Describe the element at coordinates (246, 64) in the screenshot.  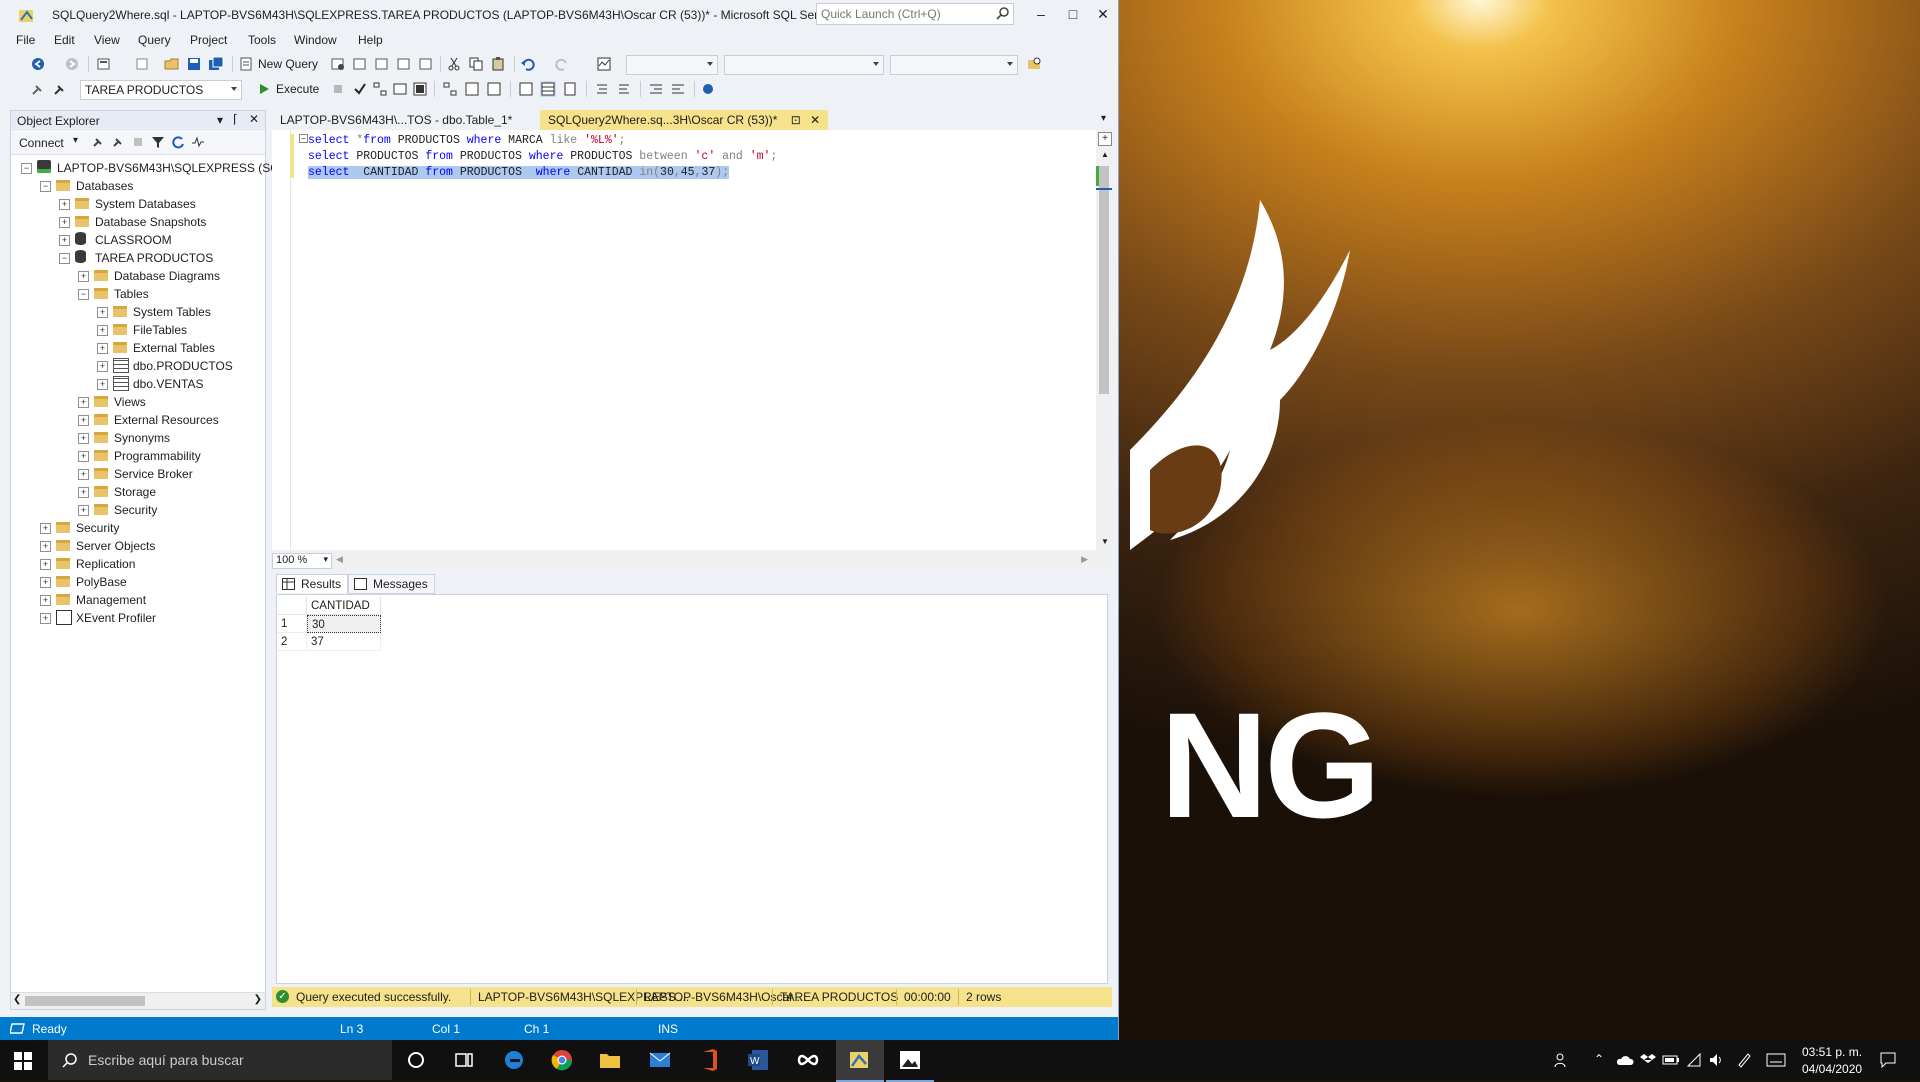
I see `new-query-icon` at that location.